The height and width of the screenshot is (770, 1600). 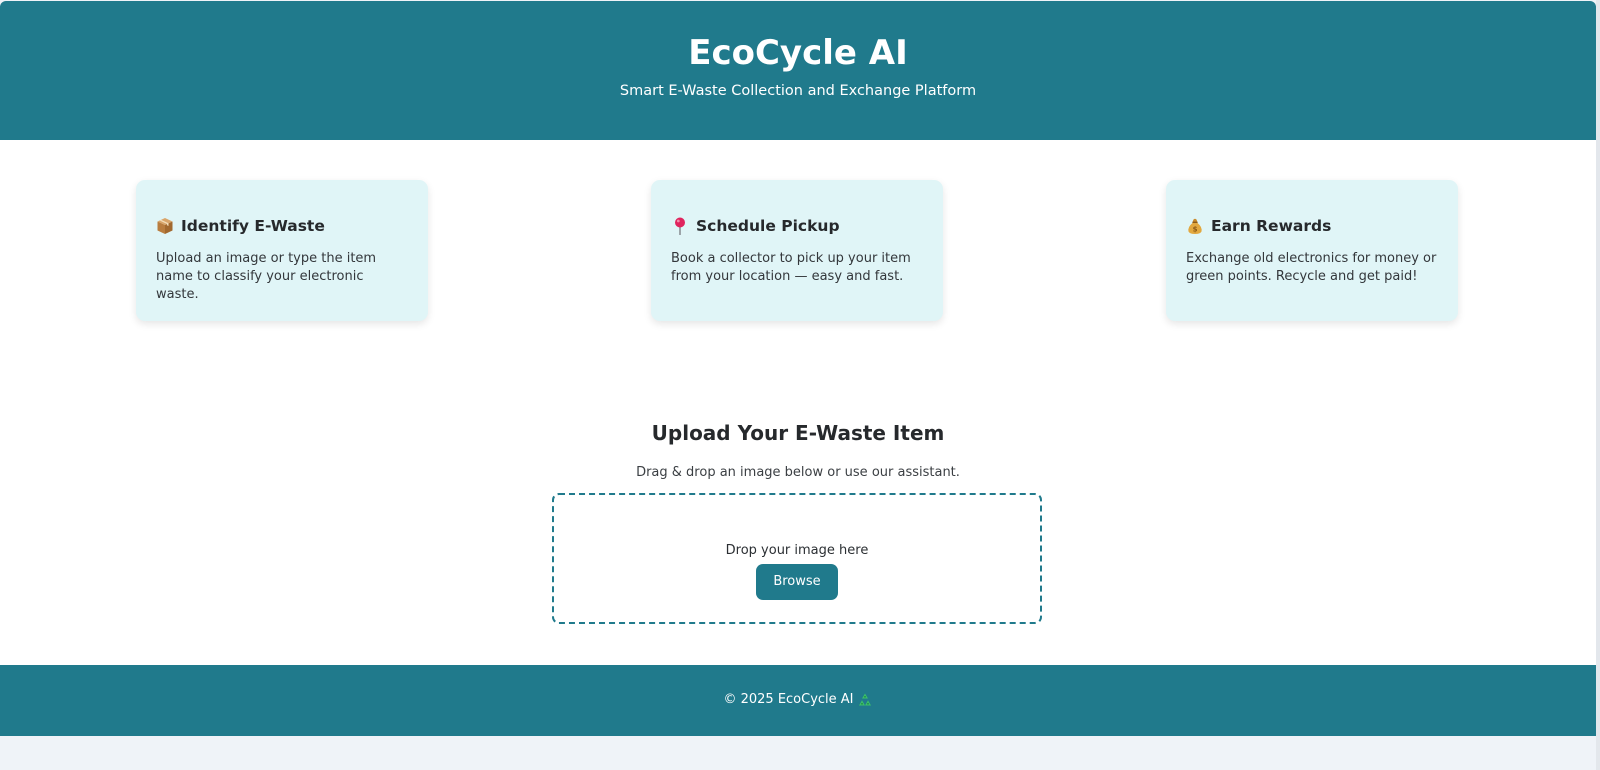 I want to click on feature-card-title-text: Identify E-Waste, so click(x=253, y=226).